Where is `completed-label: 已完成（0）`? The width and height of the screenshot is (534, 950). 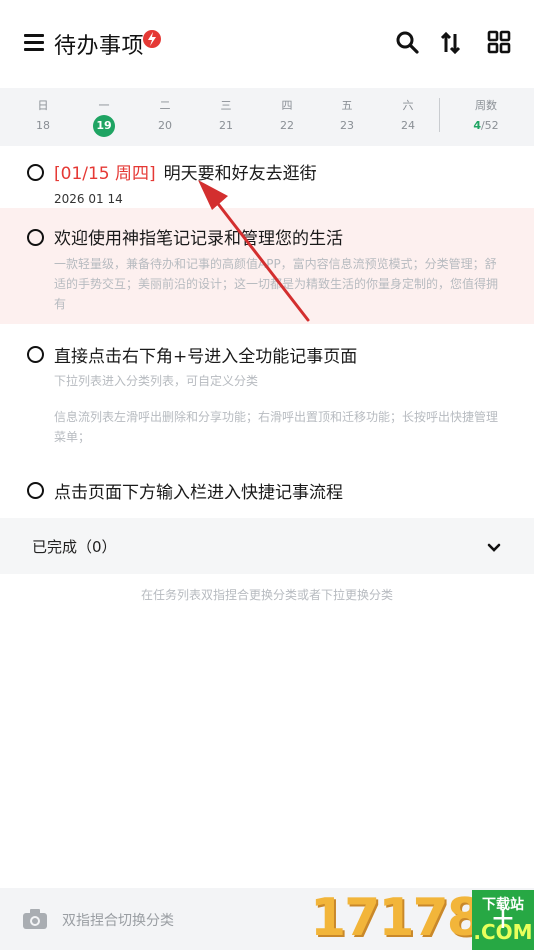 completed-label: 已完成（0） is located at coordinates (74, 547).